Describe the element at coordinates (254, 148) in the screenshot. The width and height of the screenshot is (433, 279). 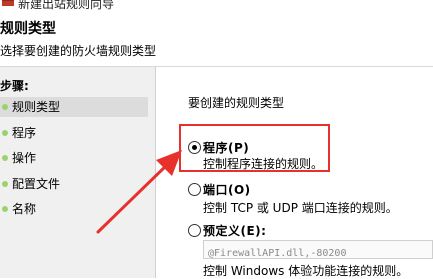
I see `highlight-box` at that location.